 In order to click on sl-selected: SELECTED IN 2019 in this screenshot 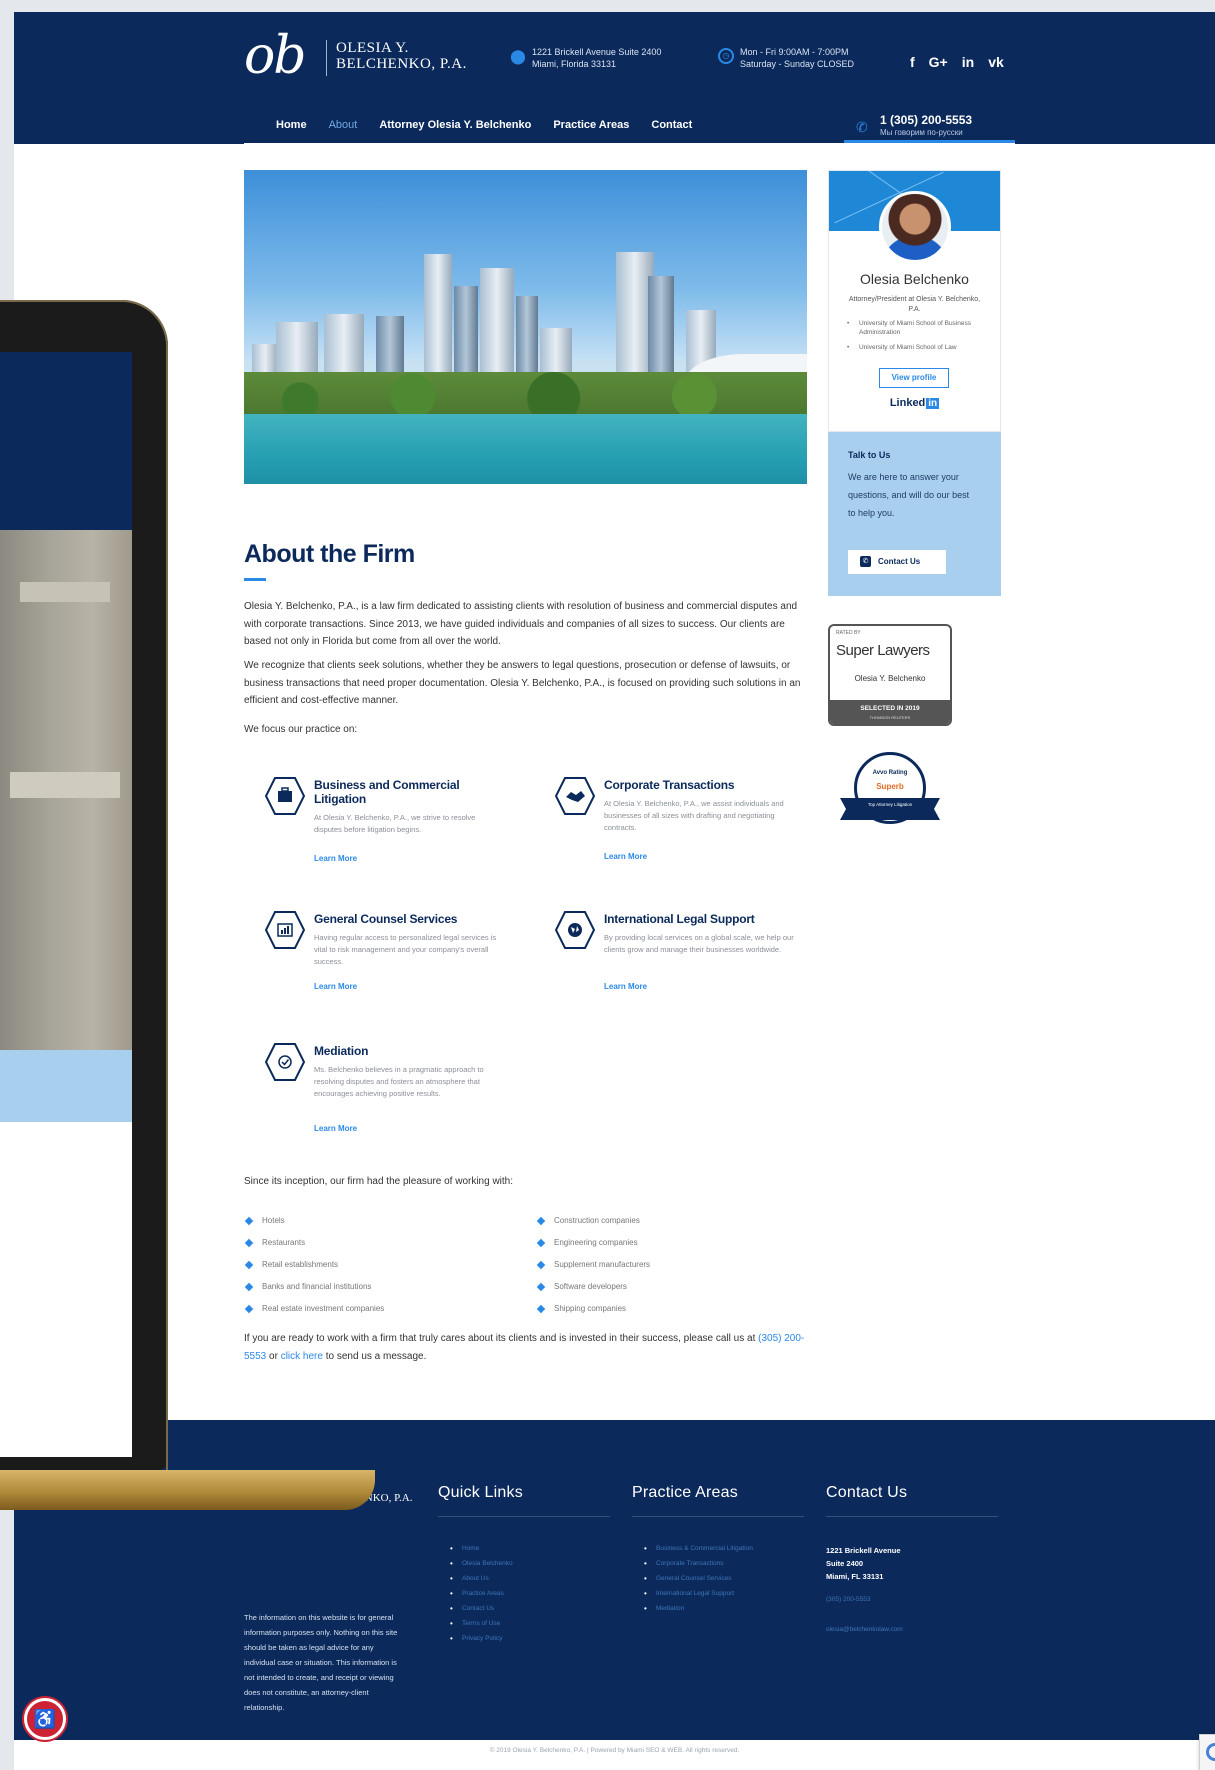, I will do `click(890, 708)`.